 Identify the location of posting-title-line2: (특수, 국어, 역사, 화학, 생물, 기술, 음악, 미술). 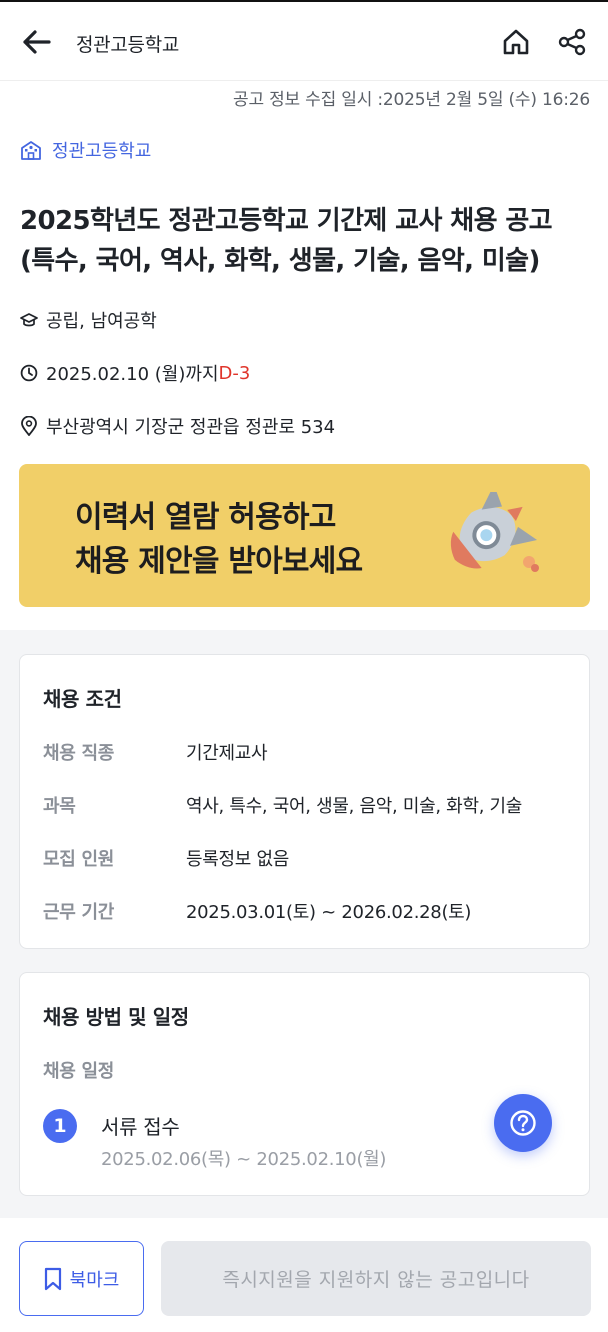
(280, 261).